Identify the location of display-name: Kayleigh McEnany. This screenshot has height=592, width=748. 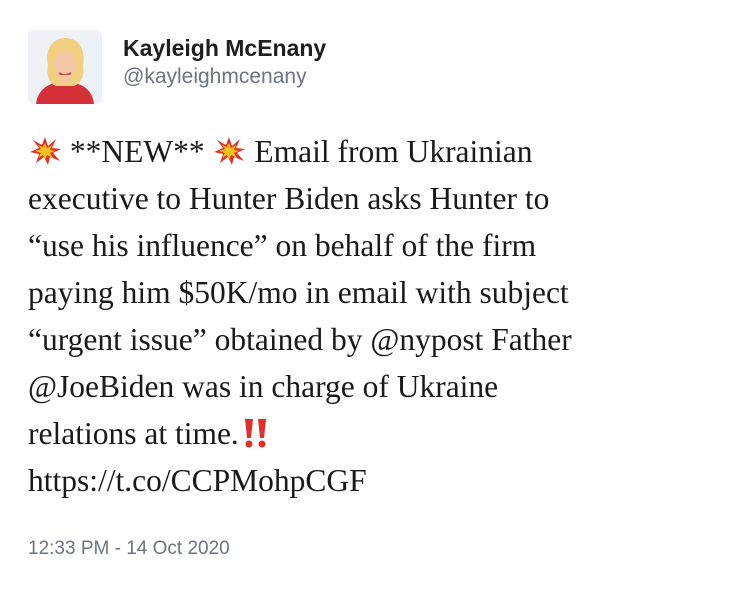
(224, 48).